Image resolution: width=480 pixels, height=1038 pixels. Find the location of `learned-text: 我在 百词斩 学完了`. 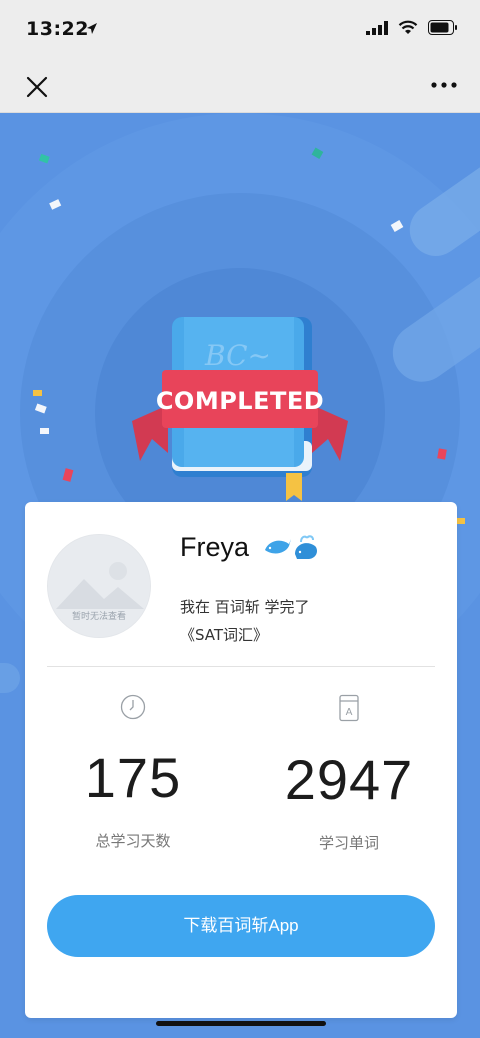

learned-text: 我在 百词斩 学完了 is located at coordinates (245, 607).